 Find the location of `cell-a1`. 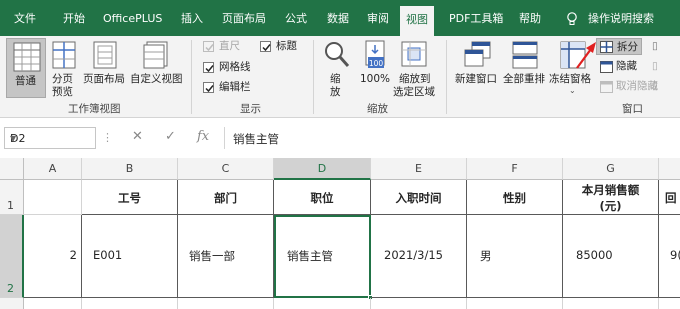

cell-a1 is located at coordinates (53, 197).